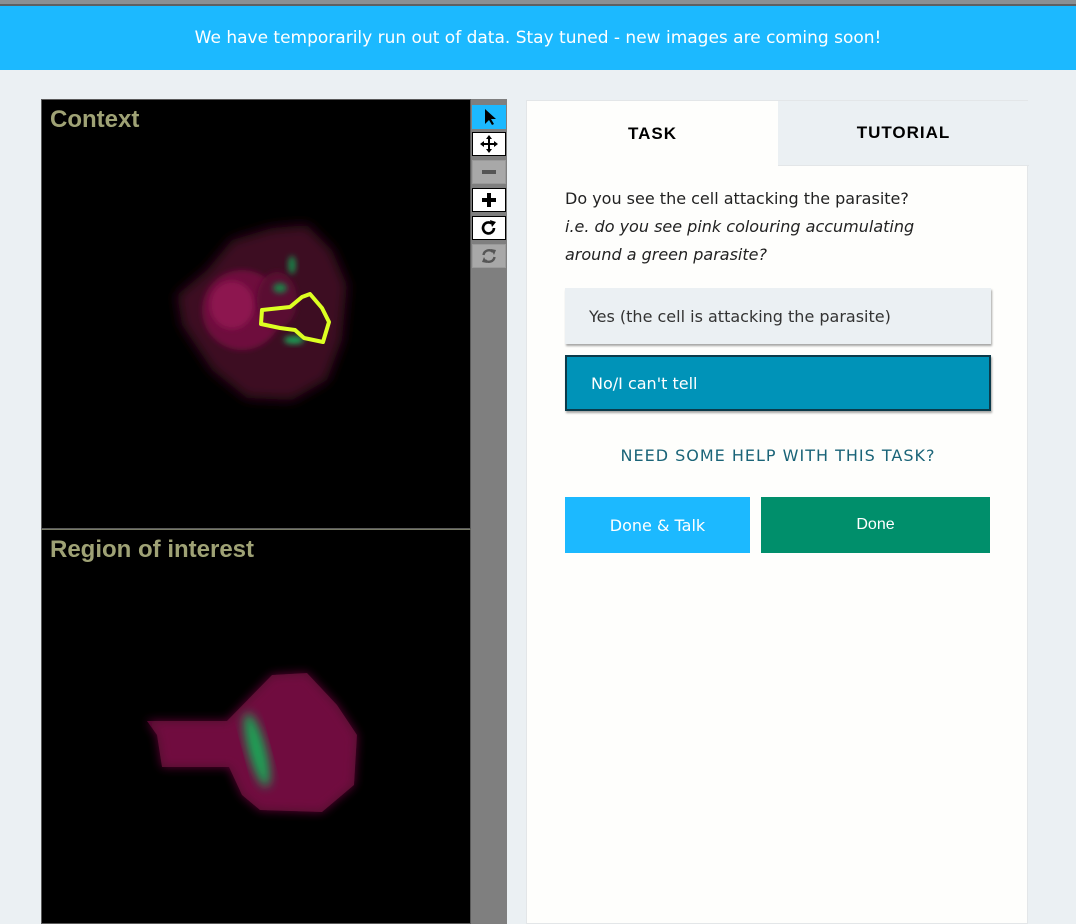 Image resolution: width=1076 pixels, height=924 pixels. I want to click on answer-no-label: No/I can't tell, so click(644, 383).